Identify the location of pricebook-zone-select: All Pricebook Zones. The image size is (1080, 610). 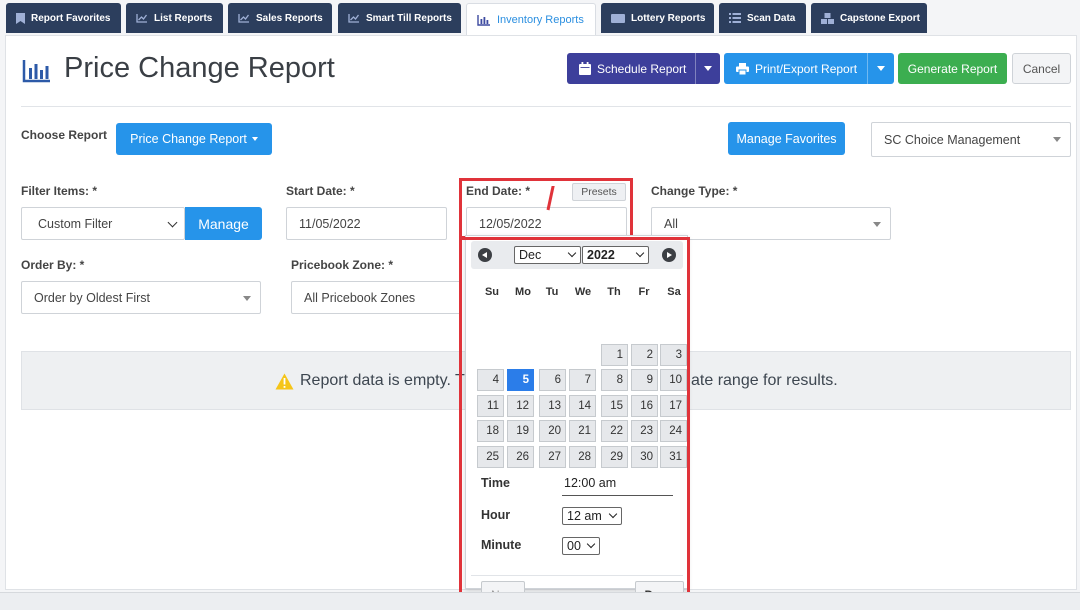
(376, 297).